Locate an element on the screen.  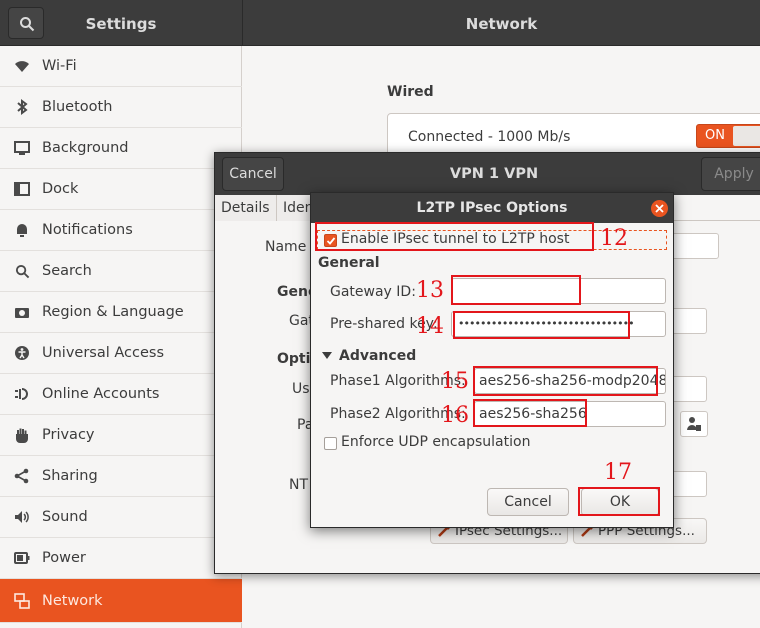
sidebar-item-label: Bluetooth is located at coordinates (77, 107).